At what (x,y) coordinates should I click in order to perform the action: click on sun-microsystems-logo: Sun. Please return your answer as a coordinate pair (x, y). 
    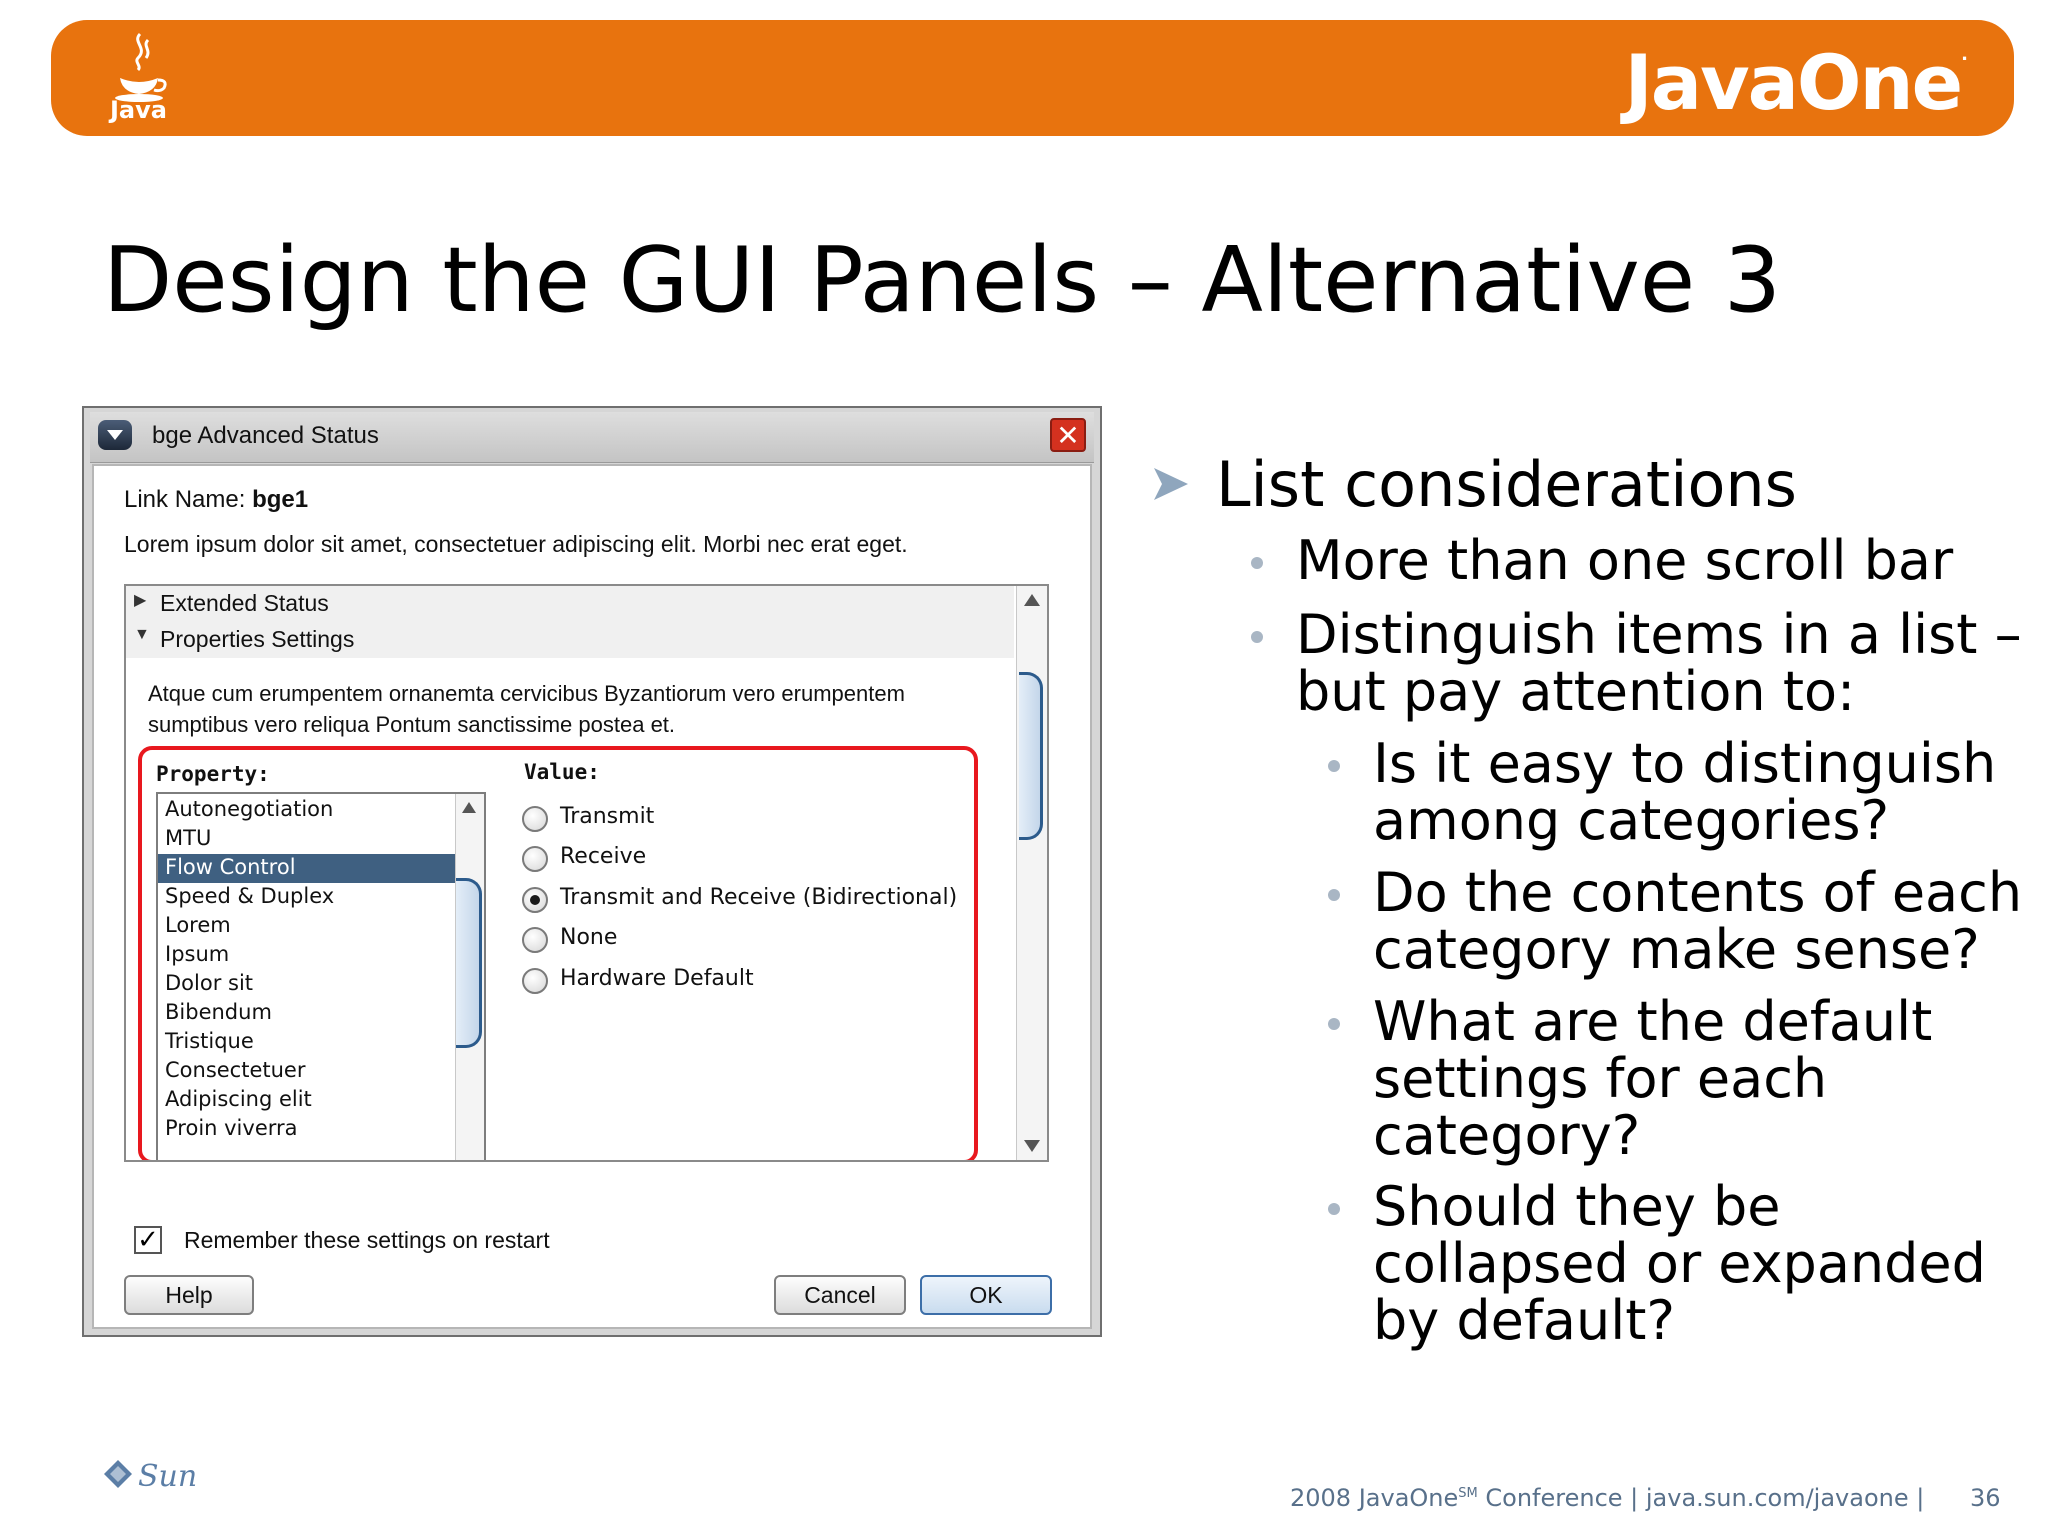
    Looking at the image, I should click on (150, 1476).